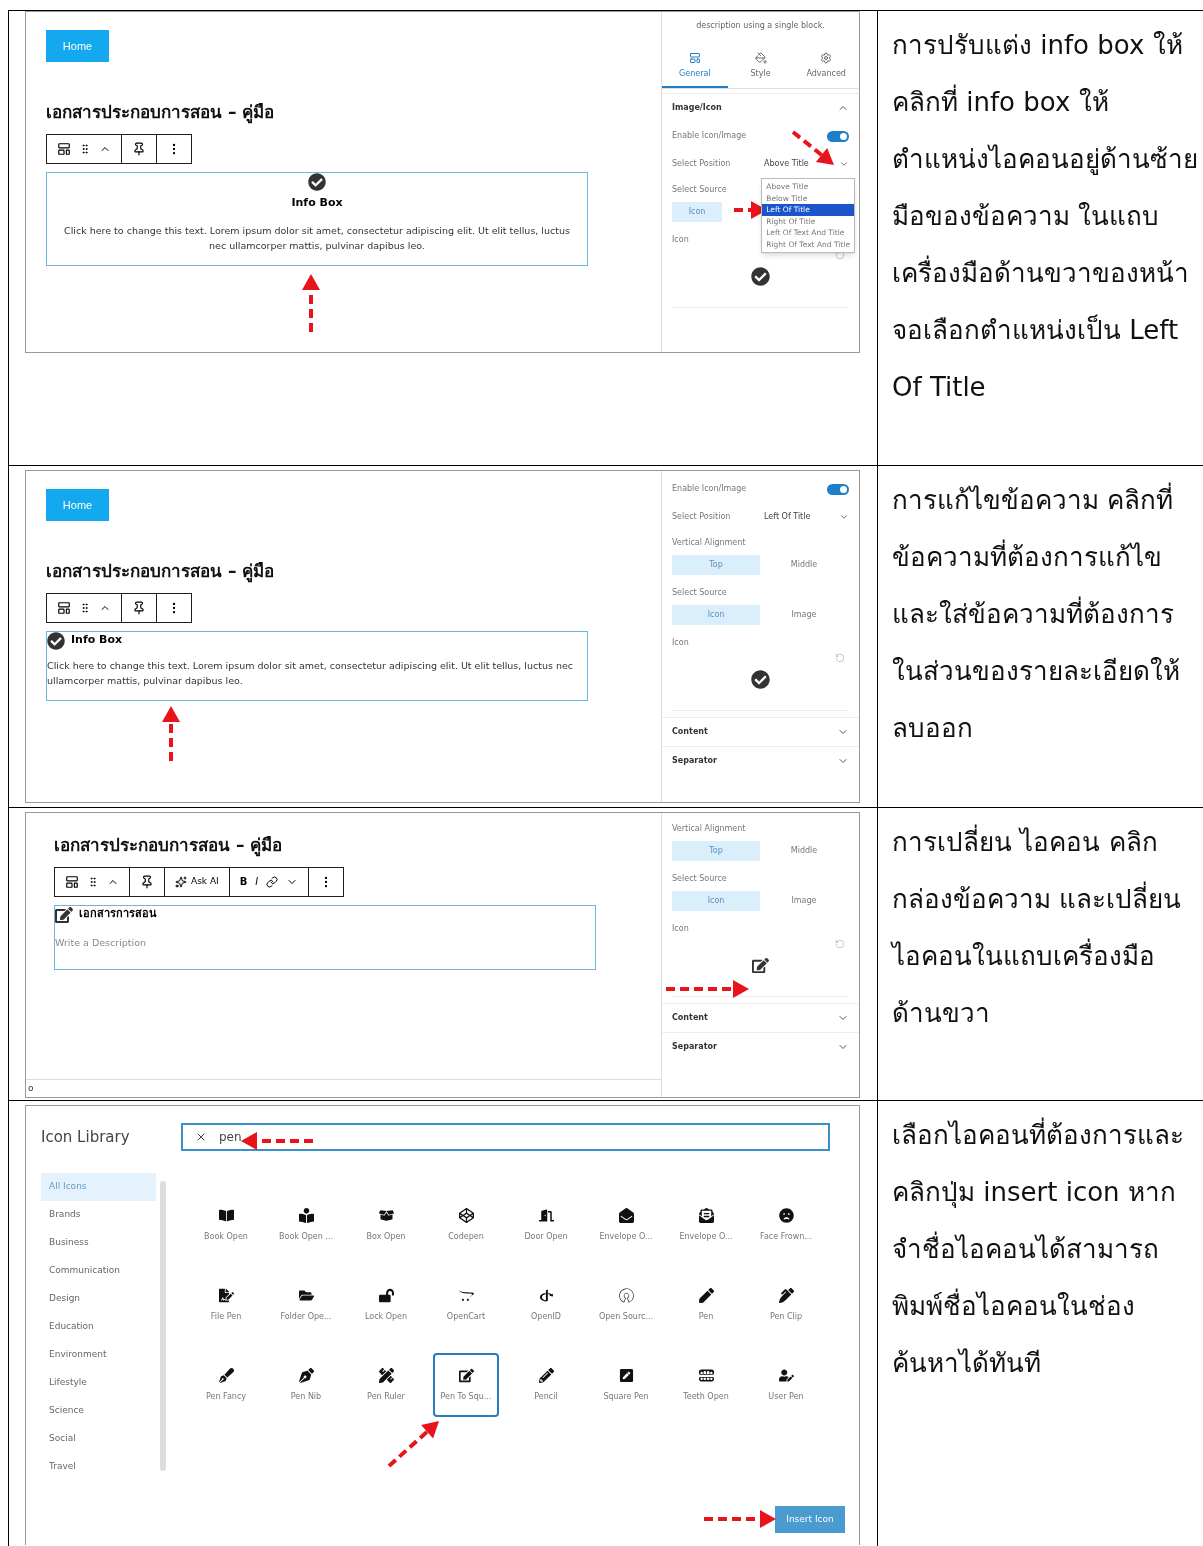  Describe the element at coordinates (98, 1299) in the screenshot. I see `category-item: Design` at that location.